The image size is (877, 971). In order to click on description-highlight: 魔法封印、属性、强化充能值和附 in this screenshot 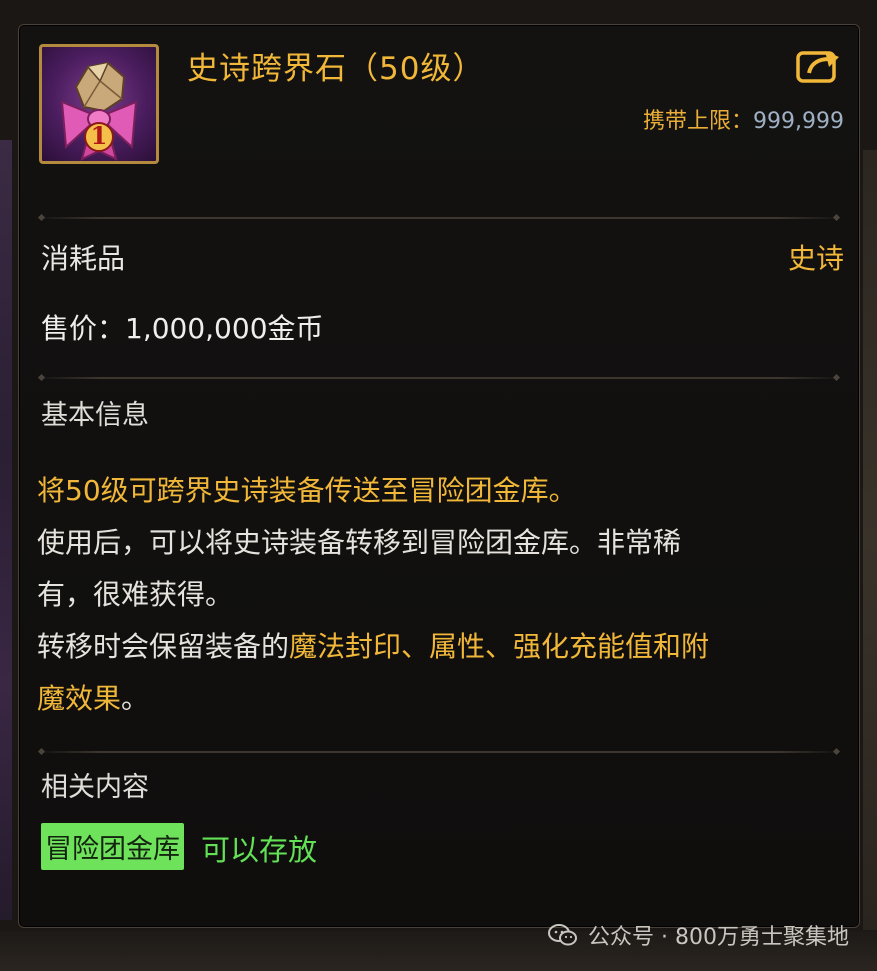, I will do `click(499, 646)`.